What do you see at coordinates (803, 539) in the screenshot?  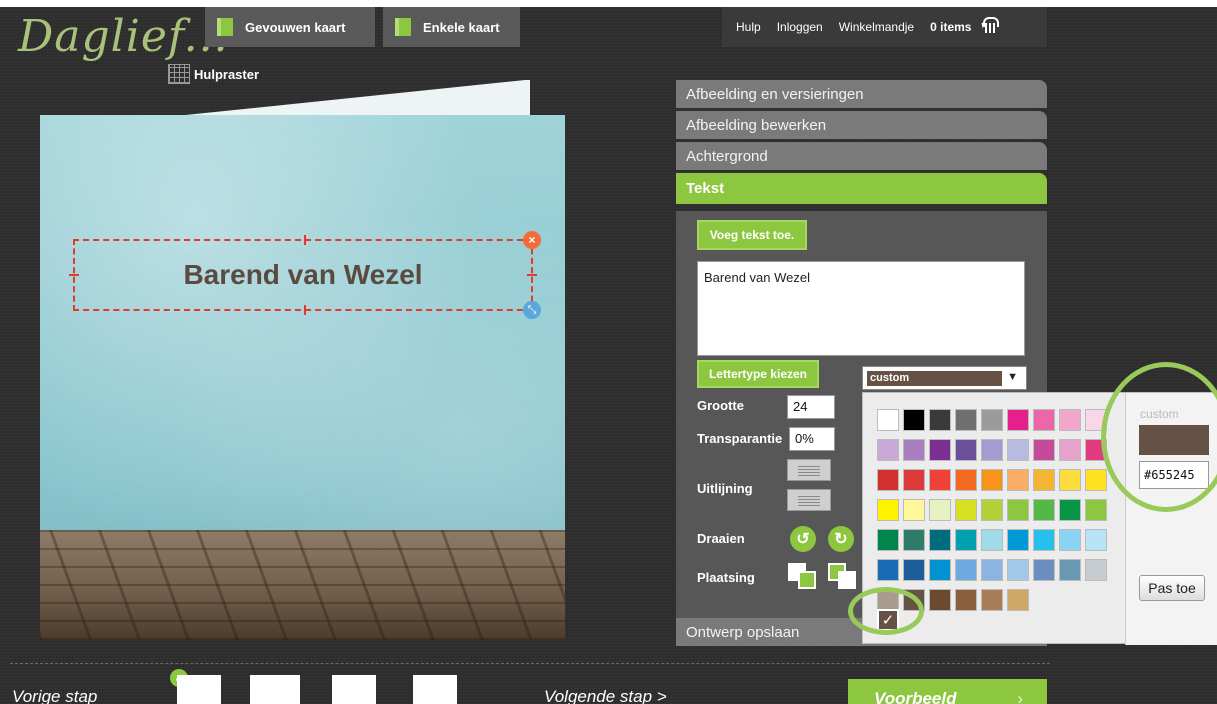 I see `rotate-left-icon: ↺` at bounding box center [803, 539].